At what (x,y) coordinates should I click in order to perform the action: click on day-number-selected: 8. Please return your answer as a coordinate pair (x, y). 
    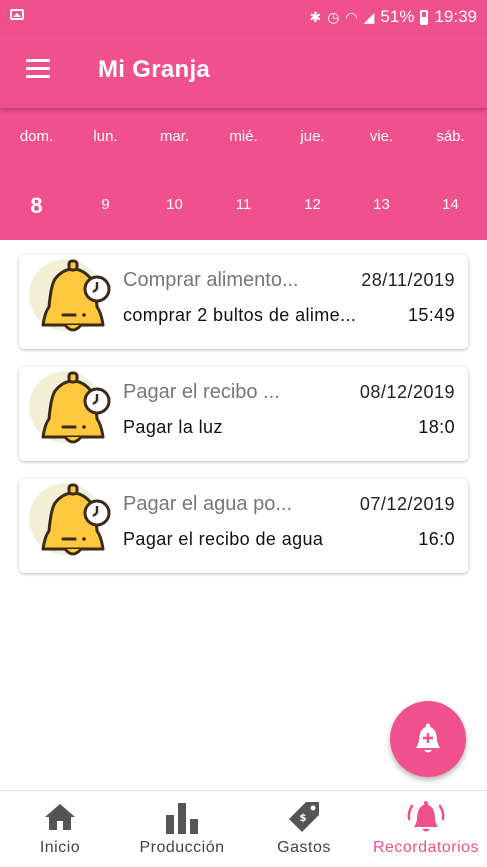
    Looking at the image, I should click on (36, 205).